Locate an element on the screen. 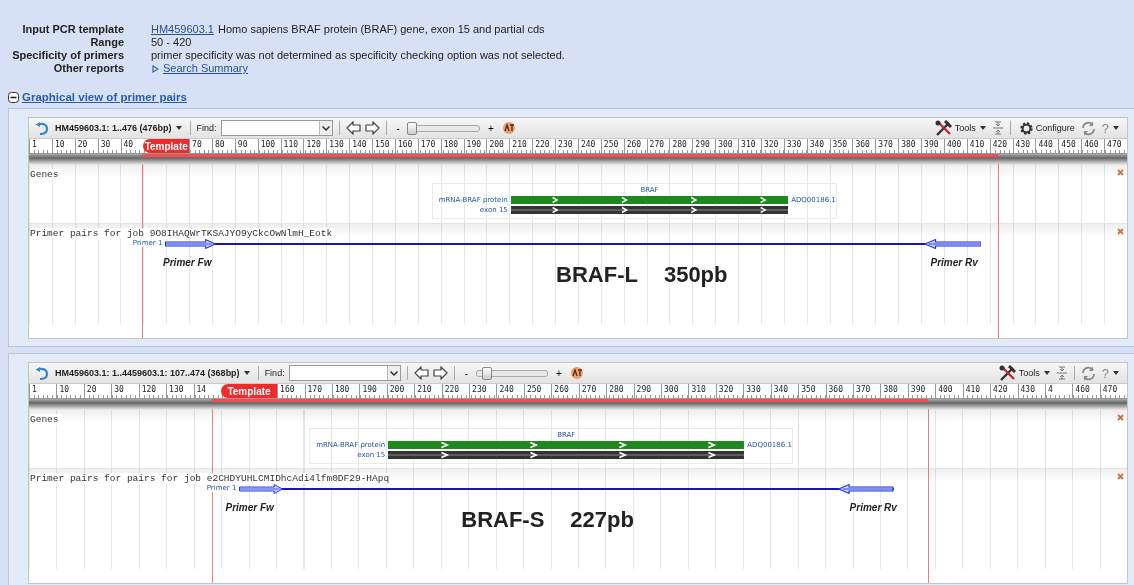 The height and width of the screenshot is (585, 1134). accession-link: HM459603.1 is located at coordinates (182, 29).